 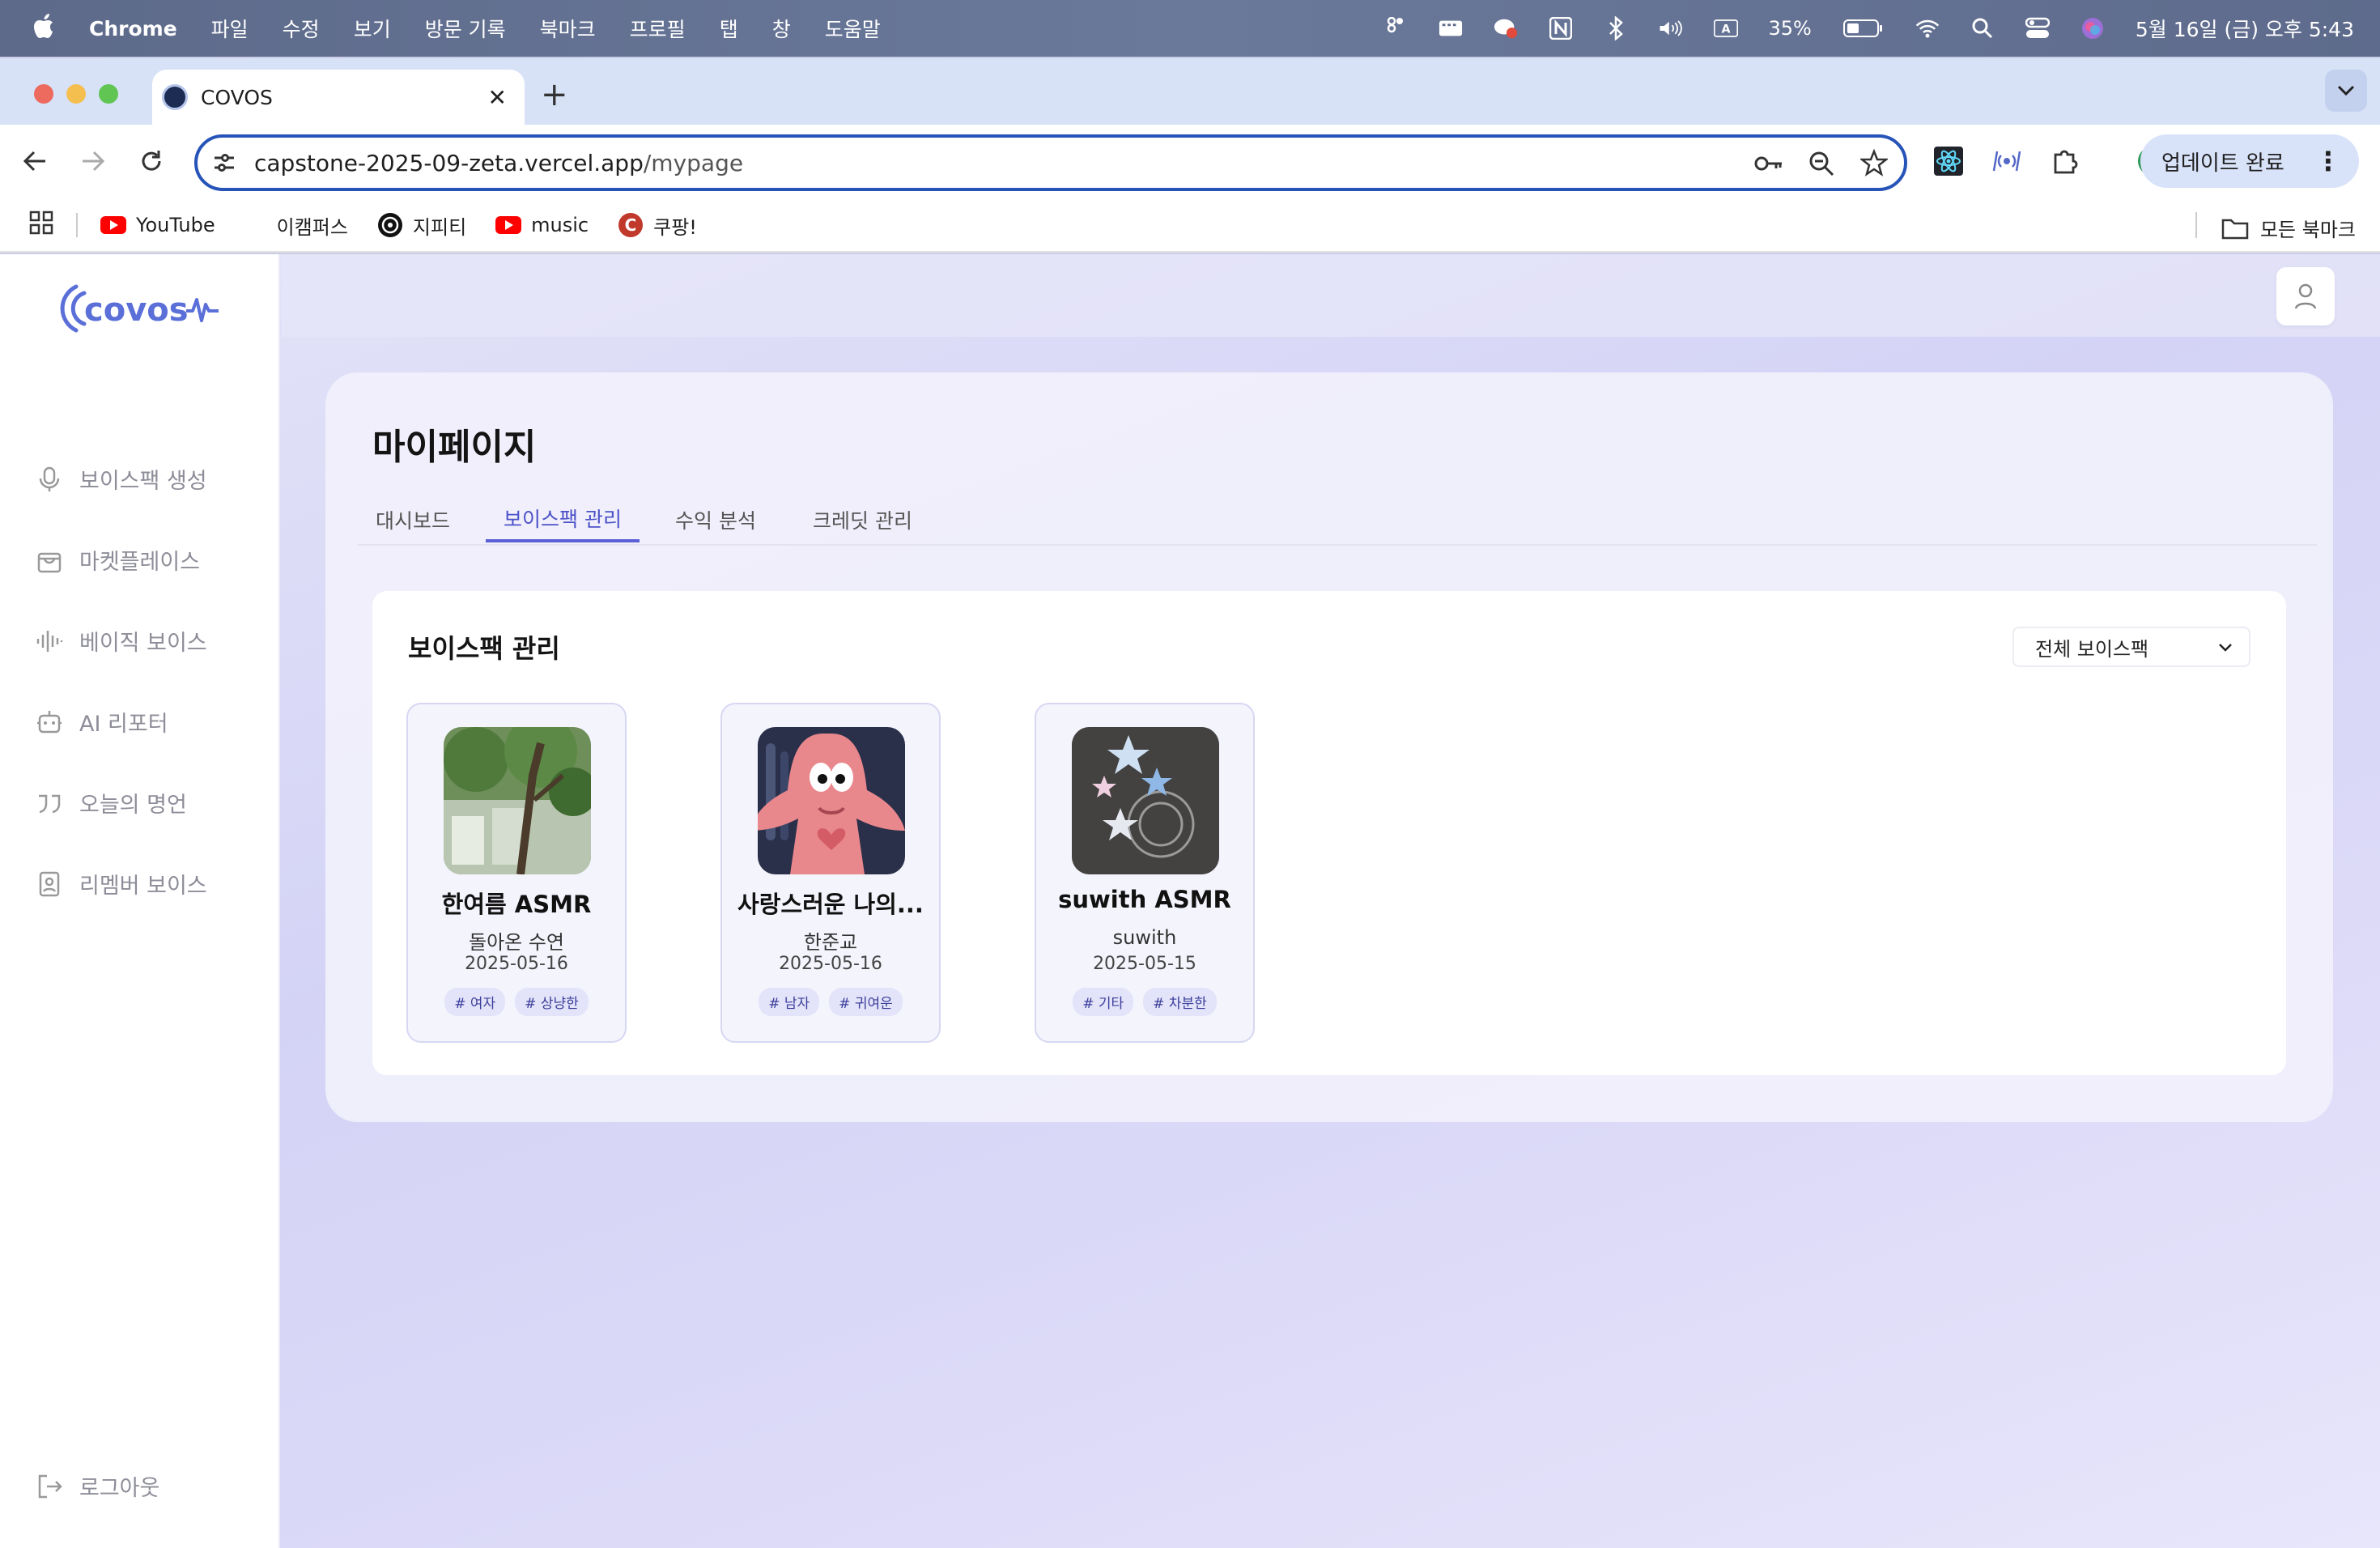 What do you see at coordinates (2249, 161) in the screenshot?
I see `update-complete-button: 업데이트 완료 ⋮` at bounding box center [2249, 161].